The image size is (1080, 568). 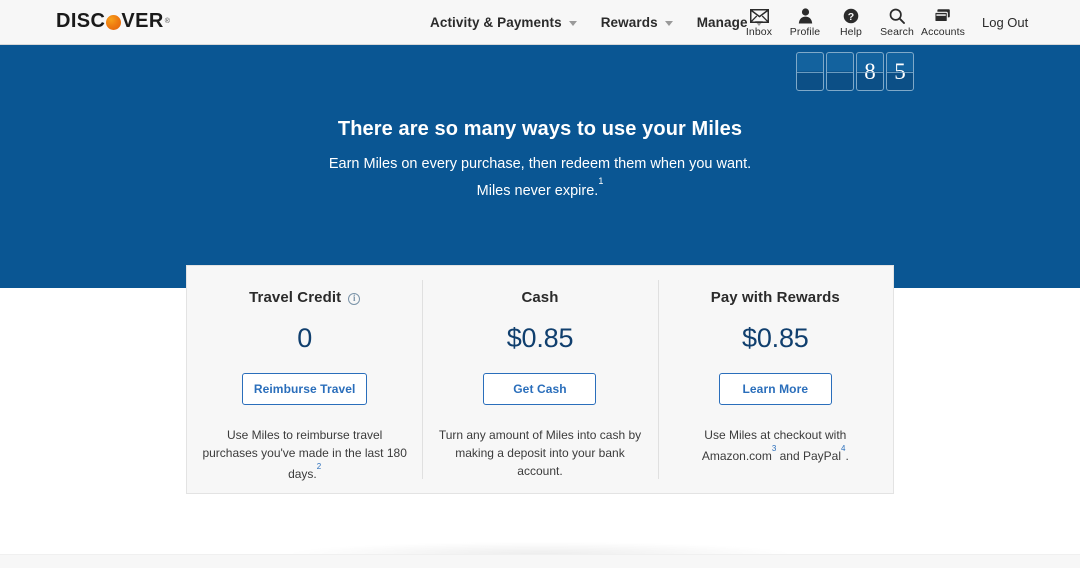 I want to click on nav-item-activity-payments: Activity & Payments, so click(x=503, y=22).